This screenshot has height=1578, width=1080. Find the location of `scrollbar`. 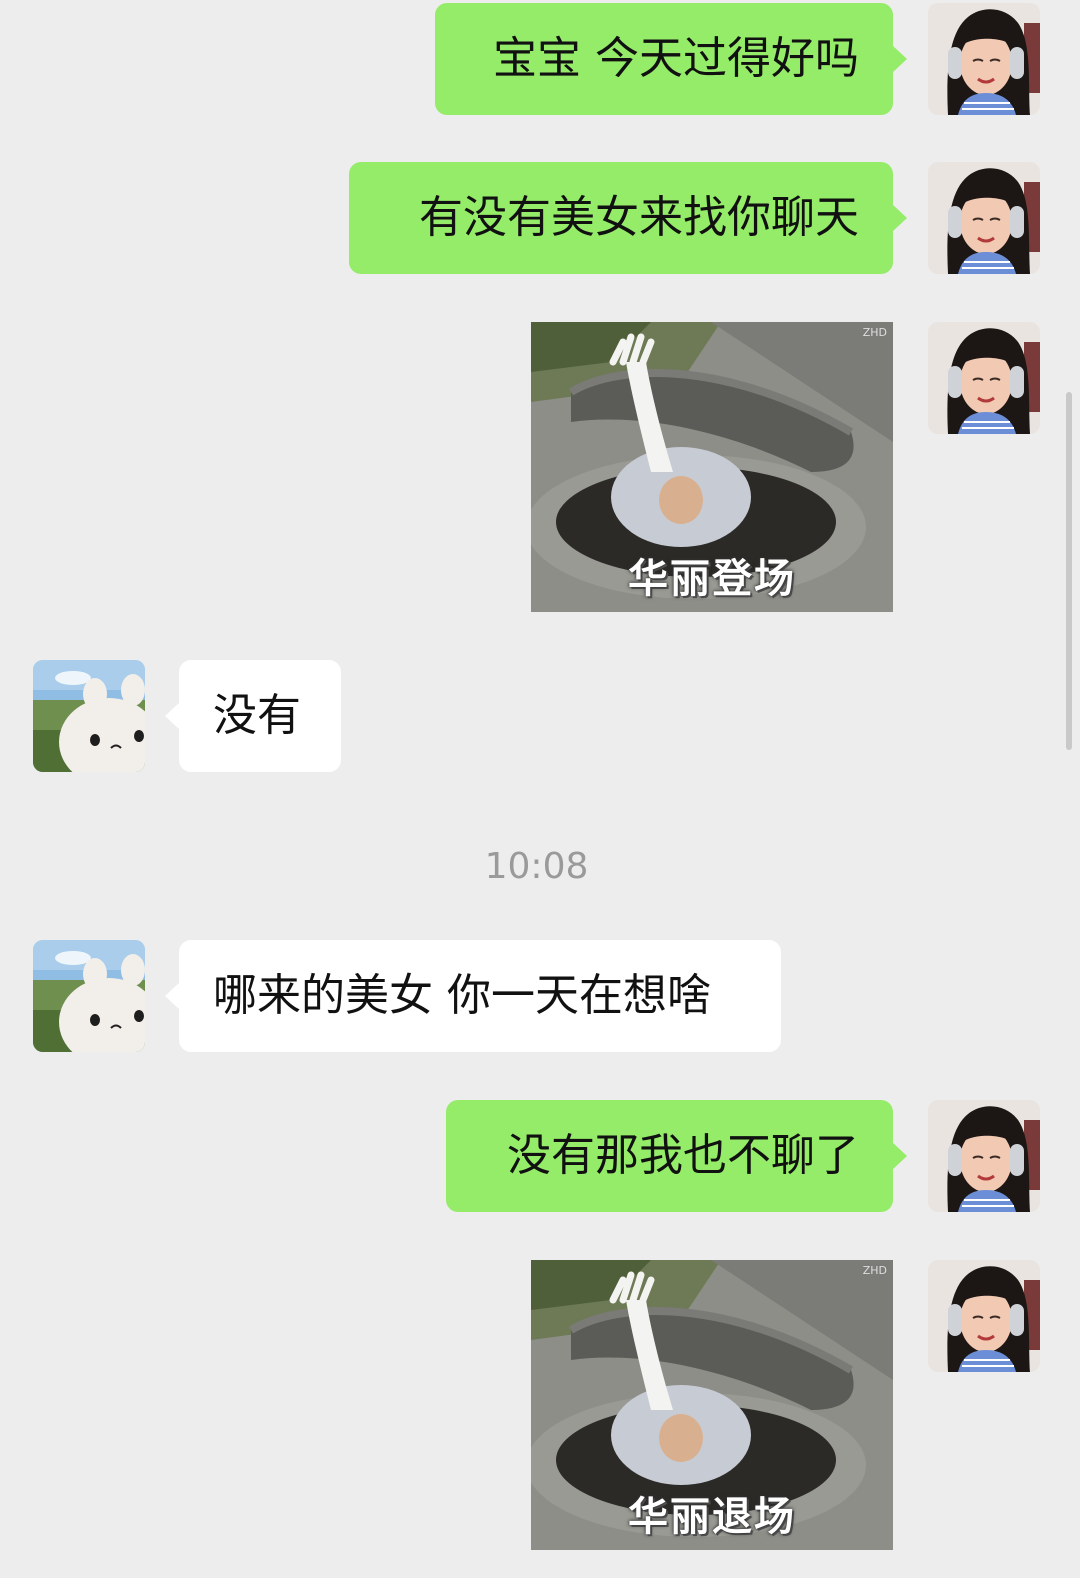

scrollbar is located at coordinates (1069, 571).